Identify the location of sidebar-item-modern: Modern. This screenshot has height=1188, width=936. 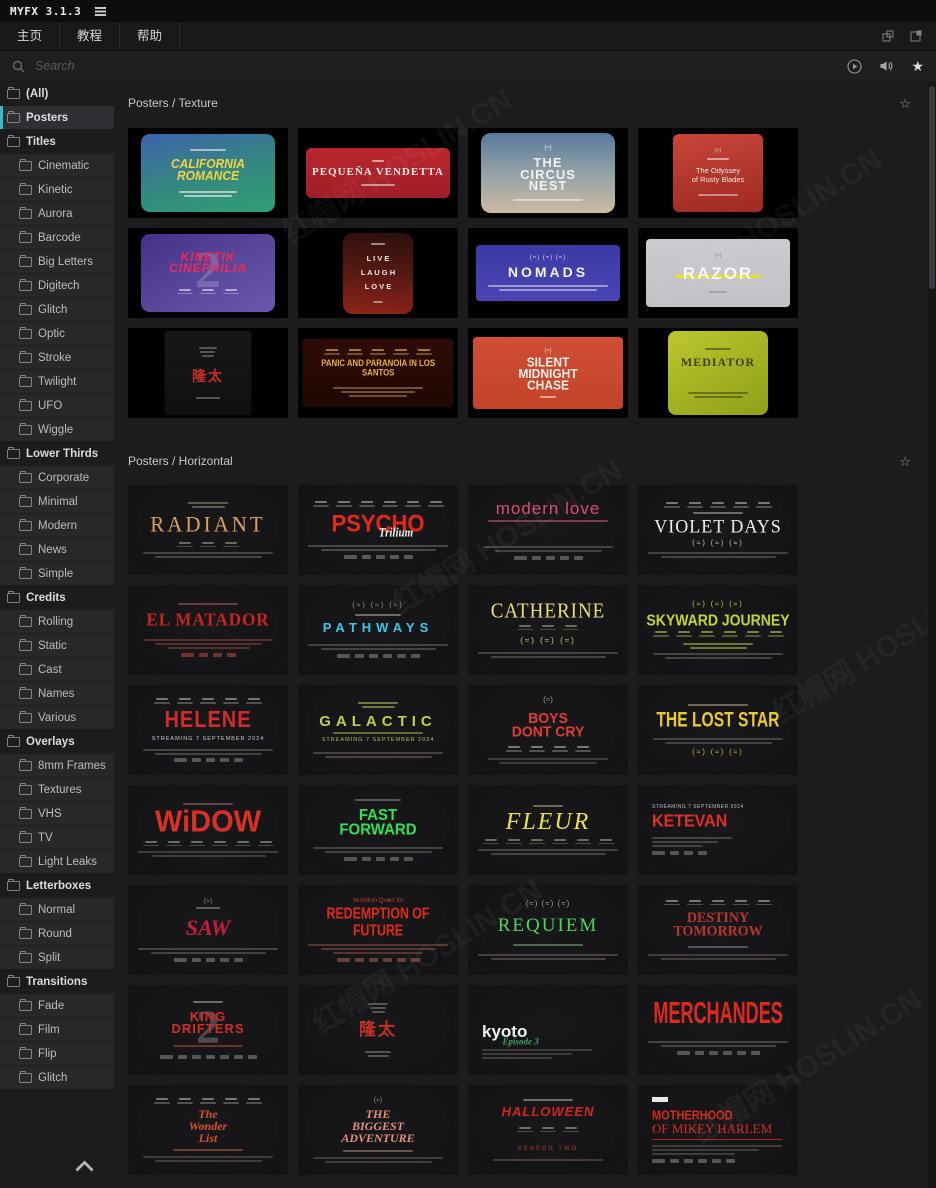
(57, 525).